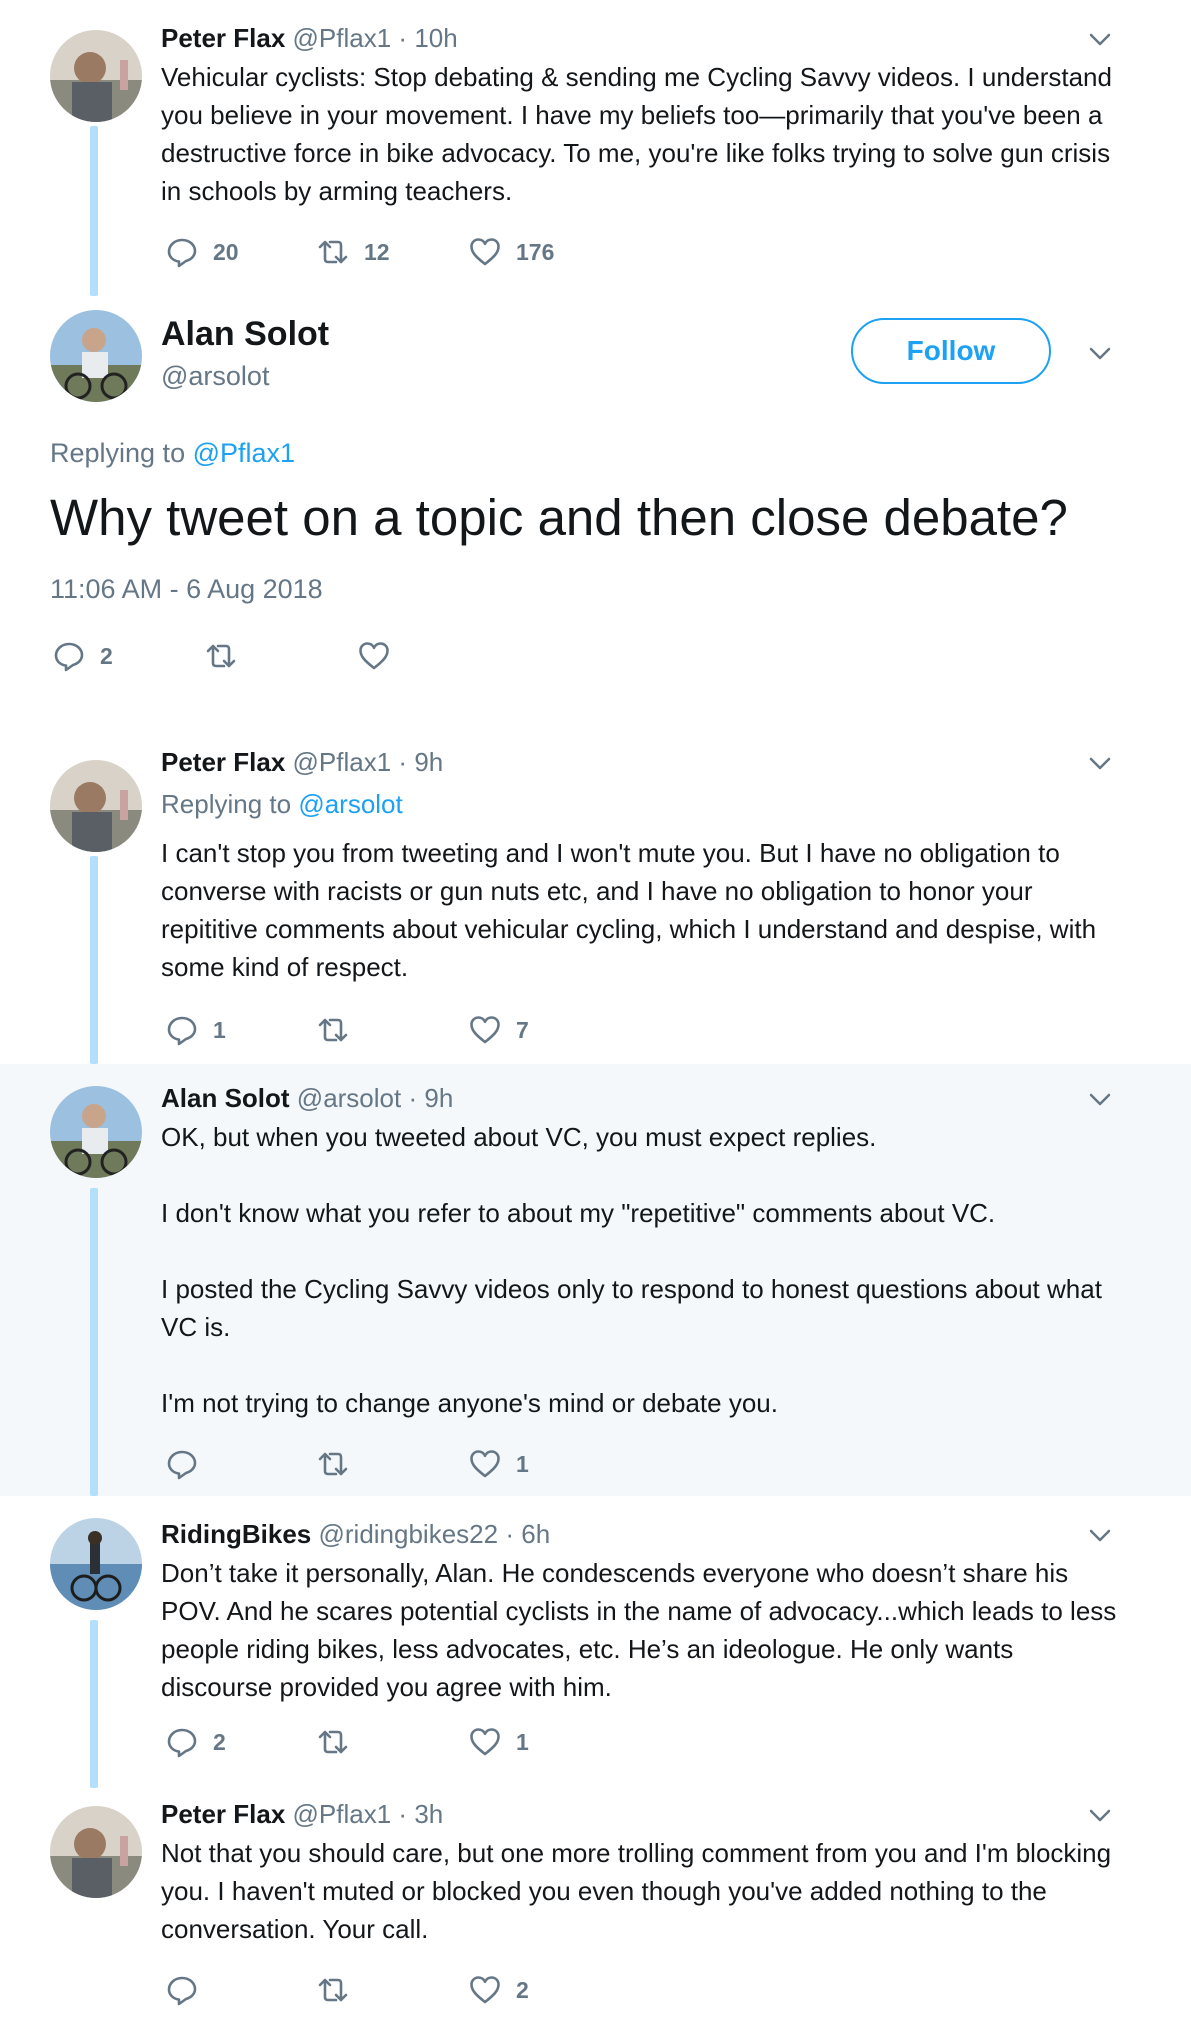 The height and width of the screenshot is (2018, 1191). Describe the element at coordinates (219, 1029) in the screenshot. I see `reply-count: 1` at that location.